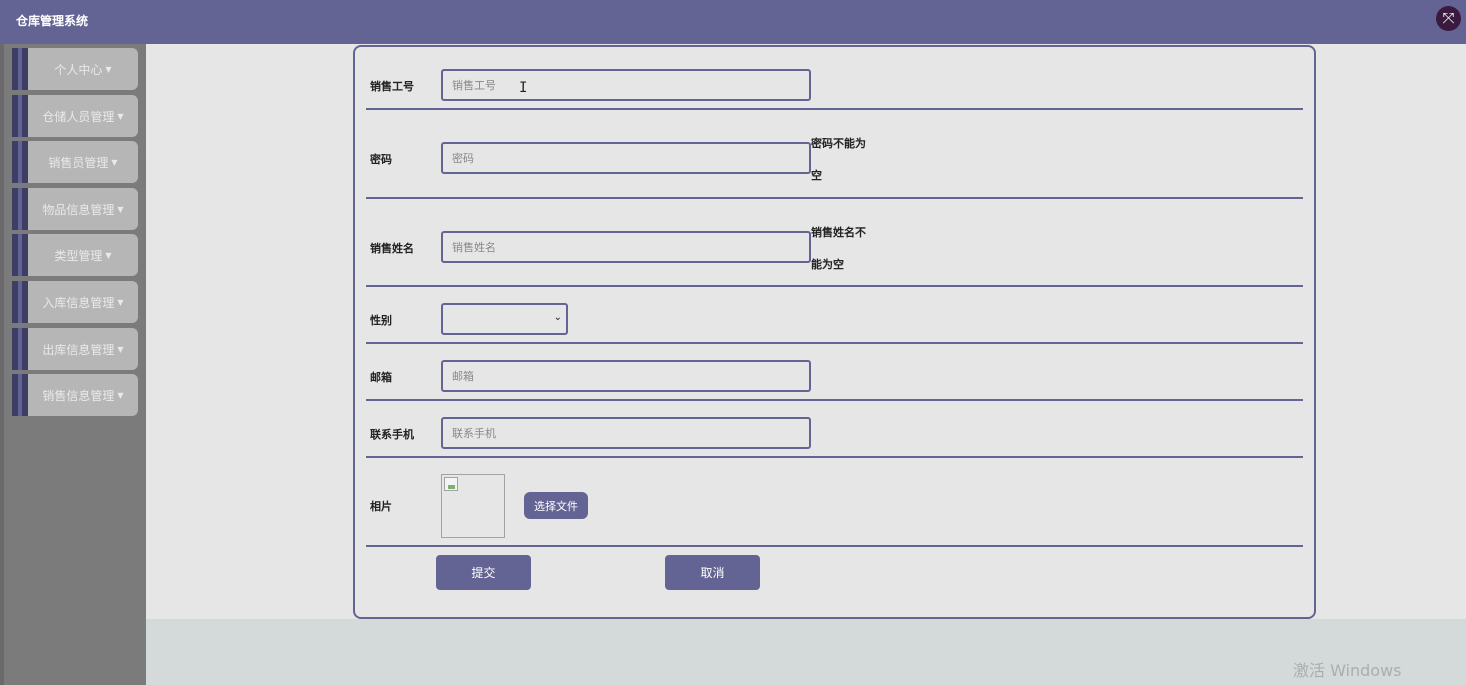 This screenshot has width=1466, height=685. What do you see at coordinates (816, 175) in the screenshot?
I see `password-error-line2: 空` at bounding box center [816, 175].